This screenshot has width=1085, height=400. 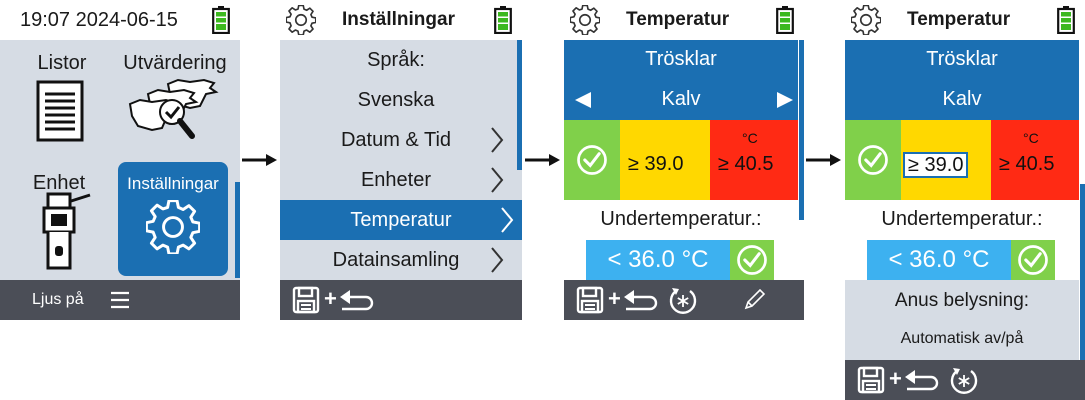 I want to click on list-item-label: Enheter, so click(x=396, y=180).